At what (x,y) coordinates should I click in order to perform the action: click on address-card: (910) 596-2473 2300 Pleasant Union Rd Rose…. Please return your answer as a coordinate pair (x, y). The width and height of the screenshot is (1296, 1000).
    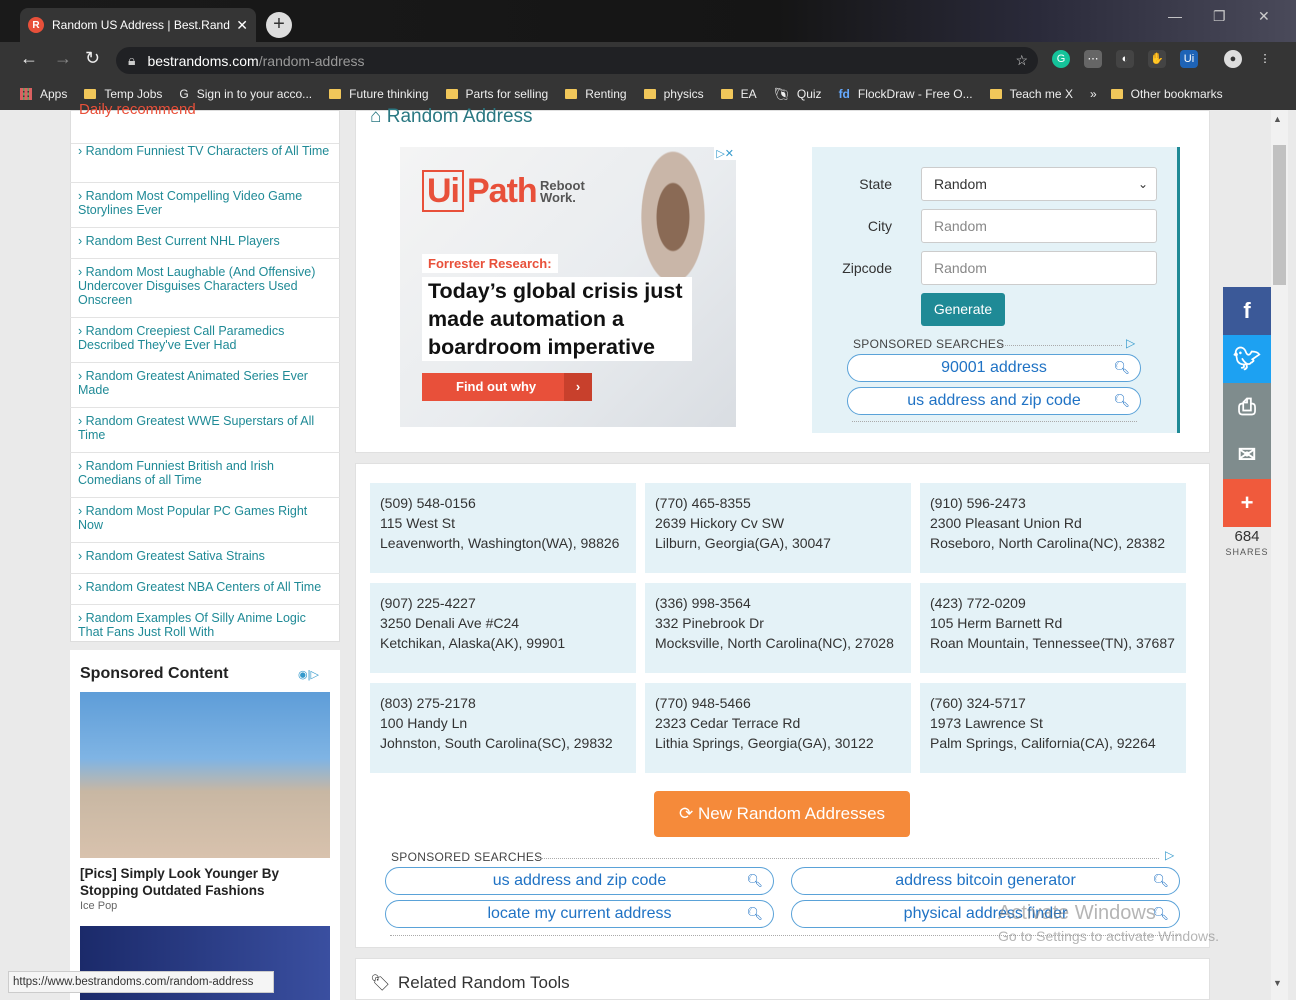
    Looking at the image, I should click on (1053, 528).